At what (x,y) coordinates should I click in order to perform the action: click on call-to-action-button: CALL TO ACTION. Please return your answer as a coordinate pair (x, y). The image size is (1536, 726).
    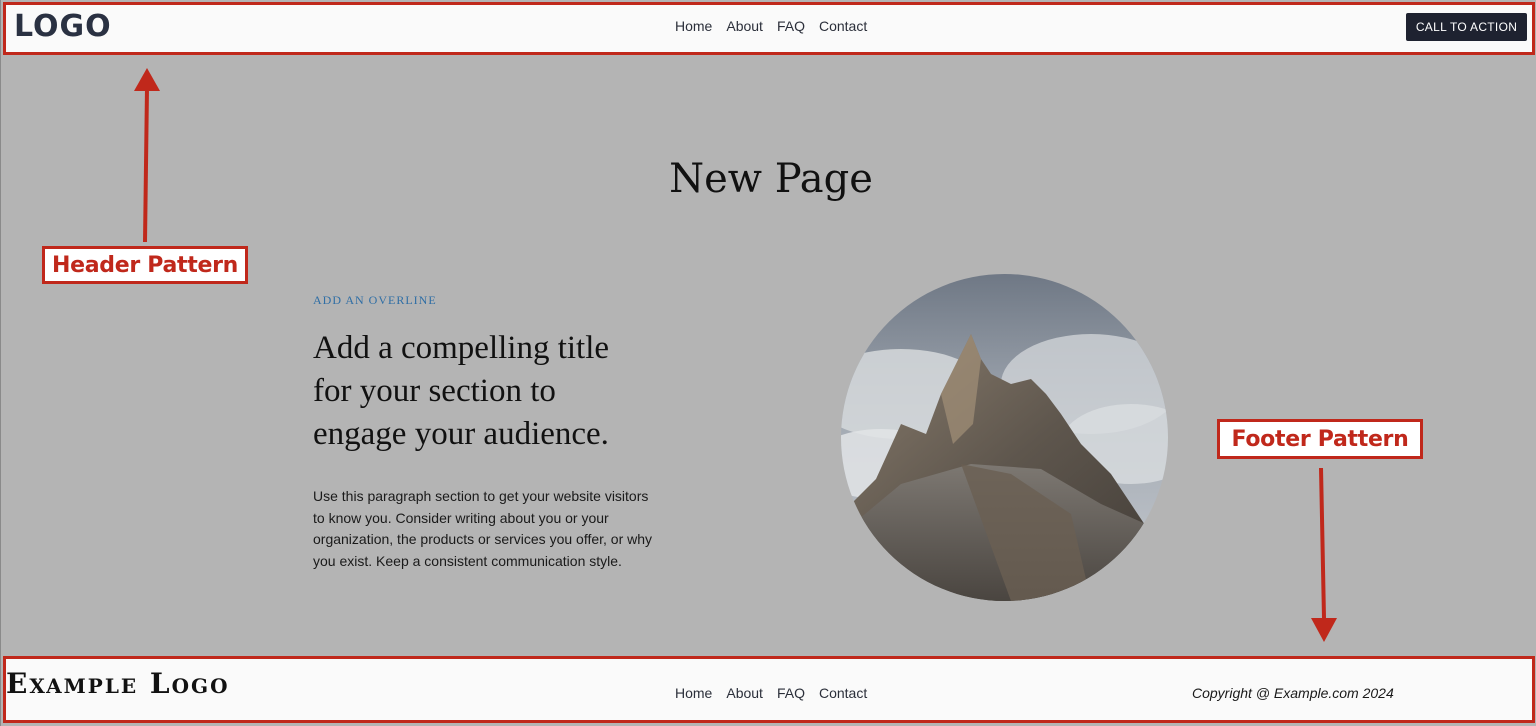
    Looking at the image, I should click on (1466, 27).